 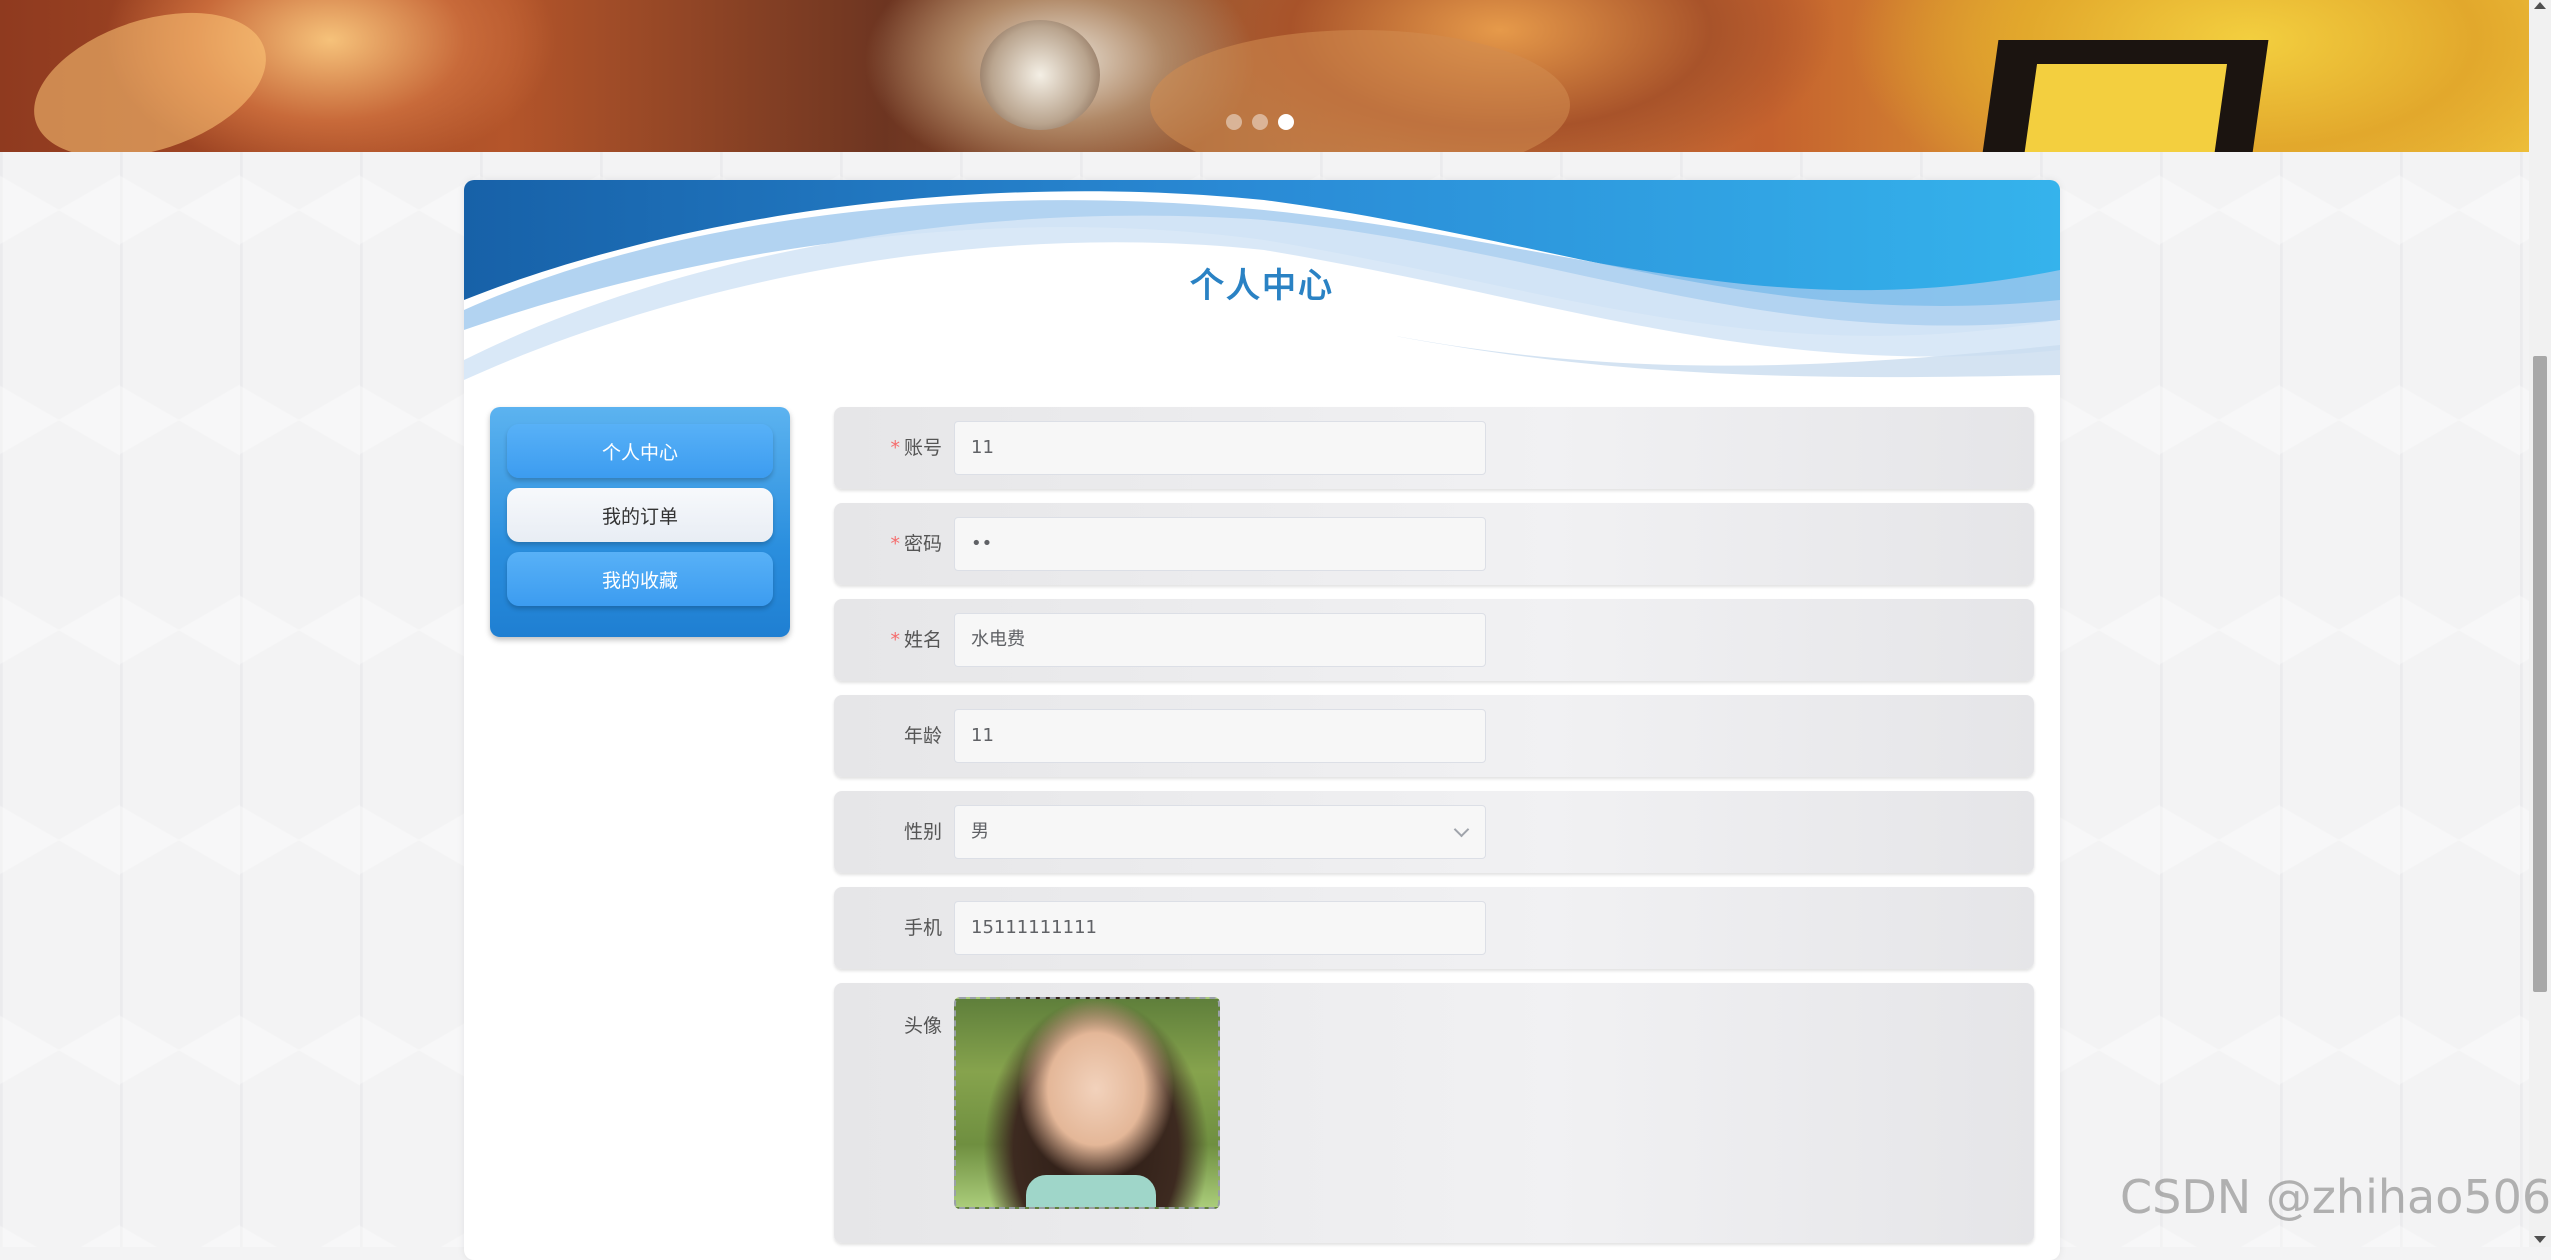 I want to click on gender-select: 男, so click(x=1220, y=832).